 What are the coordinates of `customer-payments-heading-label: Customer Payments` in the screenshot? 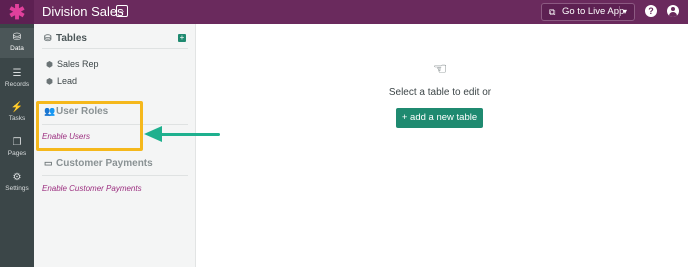 It's located at (104, 163).